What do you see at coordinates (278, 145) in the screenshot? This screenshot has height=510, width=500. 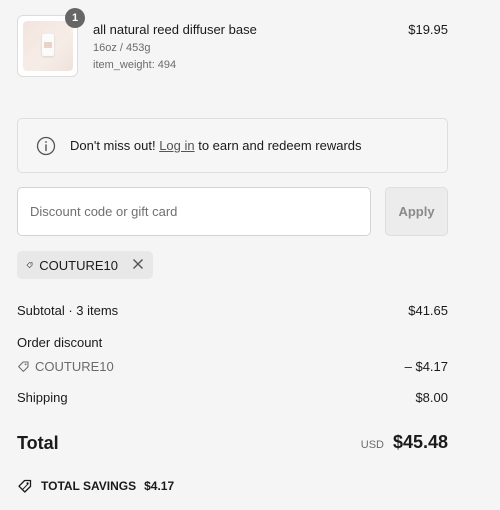 I see `rewards-suffix: to earn and redeem rewards` at bounding box center [278, 145].